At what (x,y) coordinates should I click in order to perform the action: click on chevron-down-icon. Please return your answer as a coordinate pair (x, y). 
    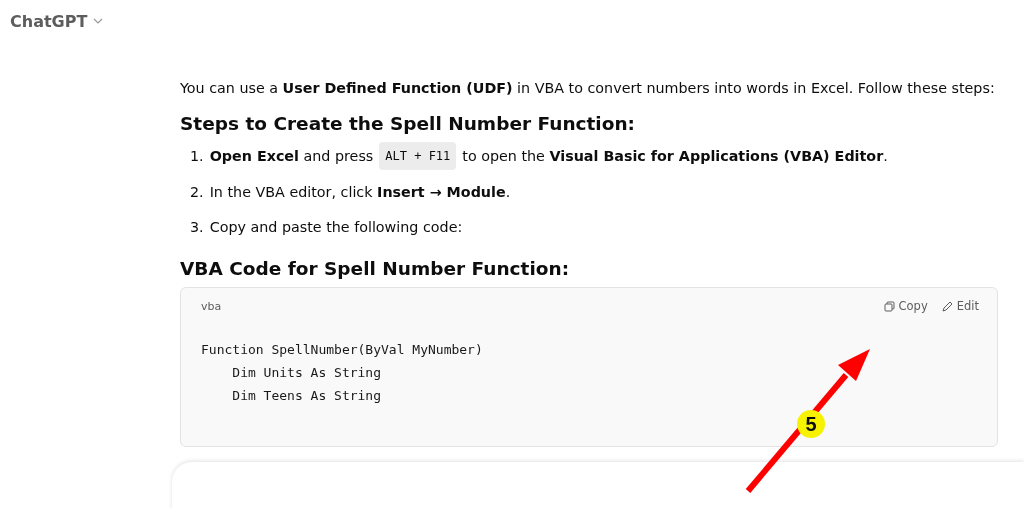
    Looking at the image, I should click on (98, 21).